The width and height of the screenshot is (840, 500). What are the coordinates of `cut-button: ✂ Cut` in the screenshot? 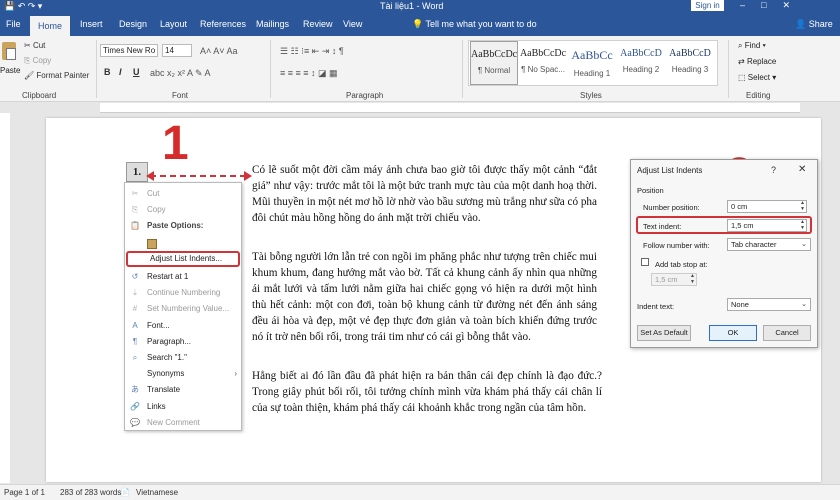 It's located at (34, 45).